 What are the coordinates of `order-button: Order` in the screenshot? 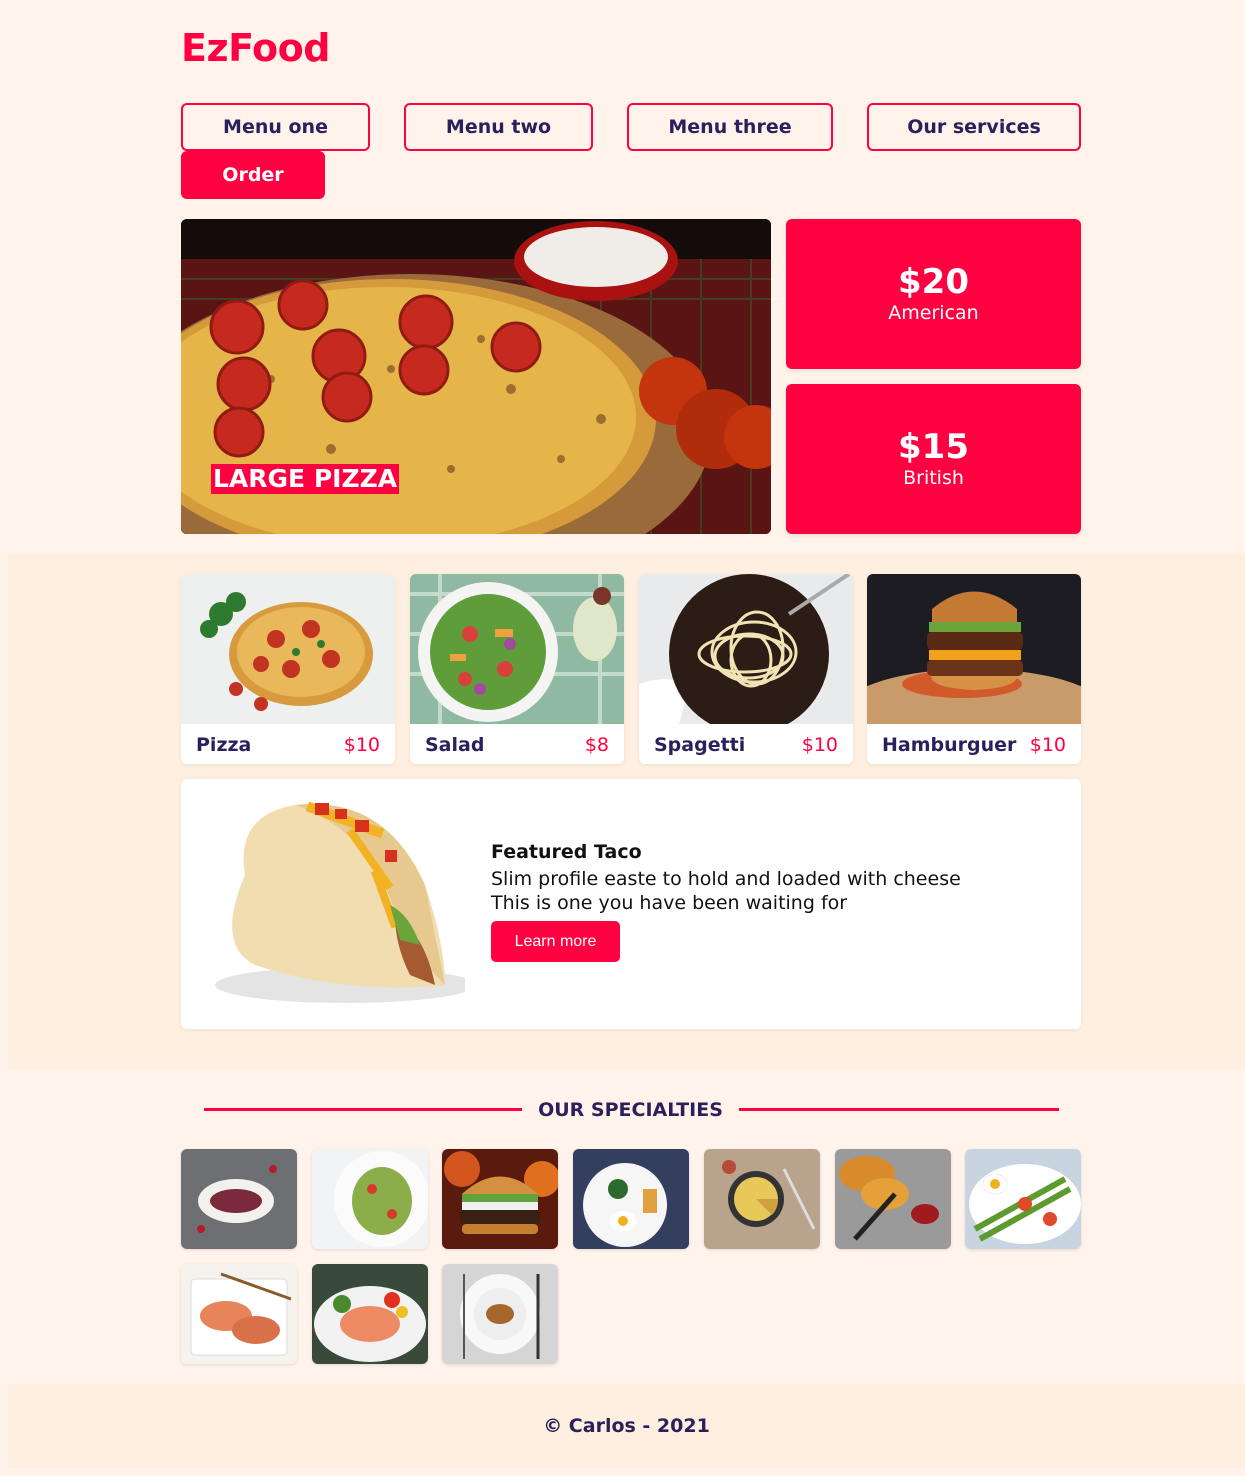 It's located at (253, 175).